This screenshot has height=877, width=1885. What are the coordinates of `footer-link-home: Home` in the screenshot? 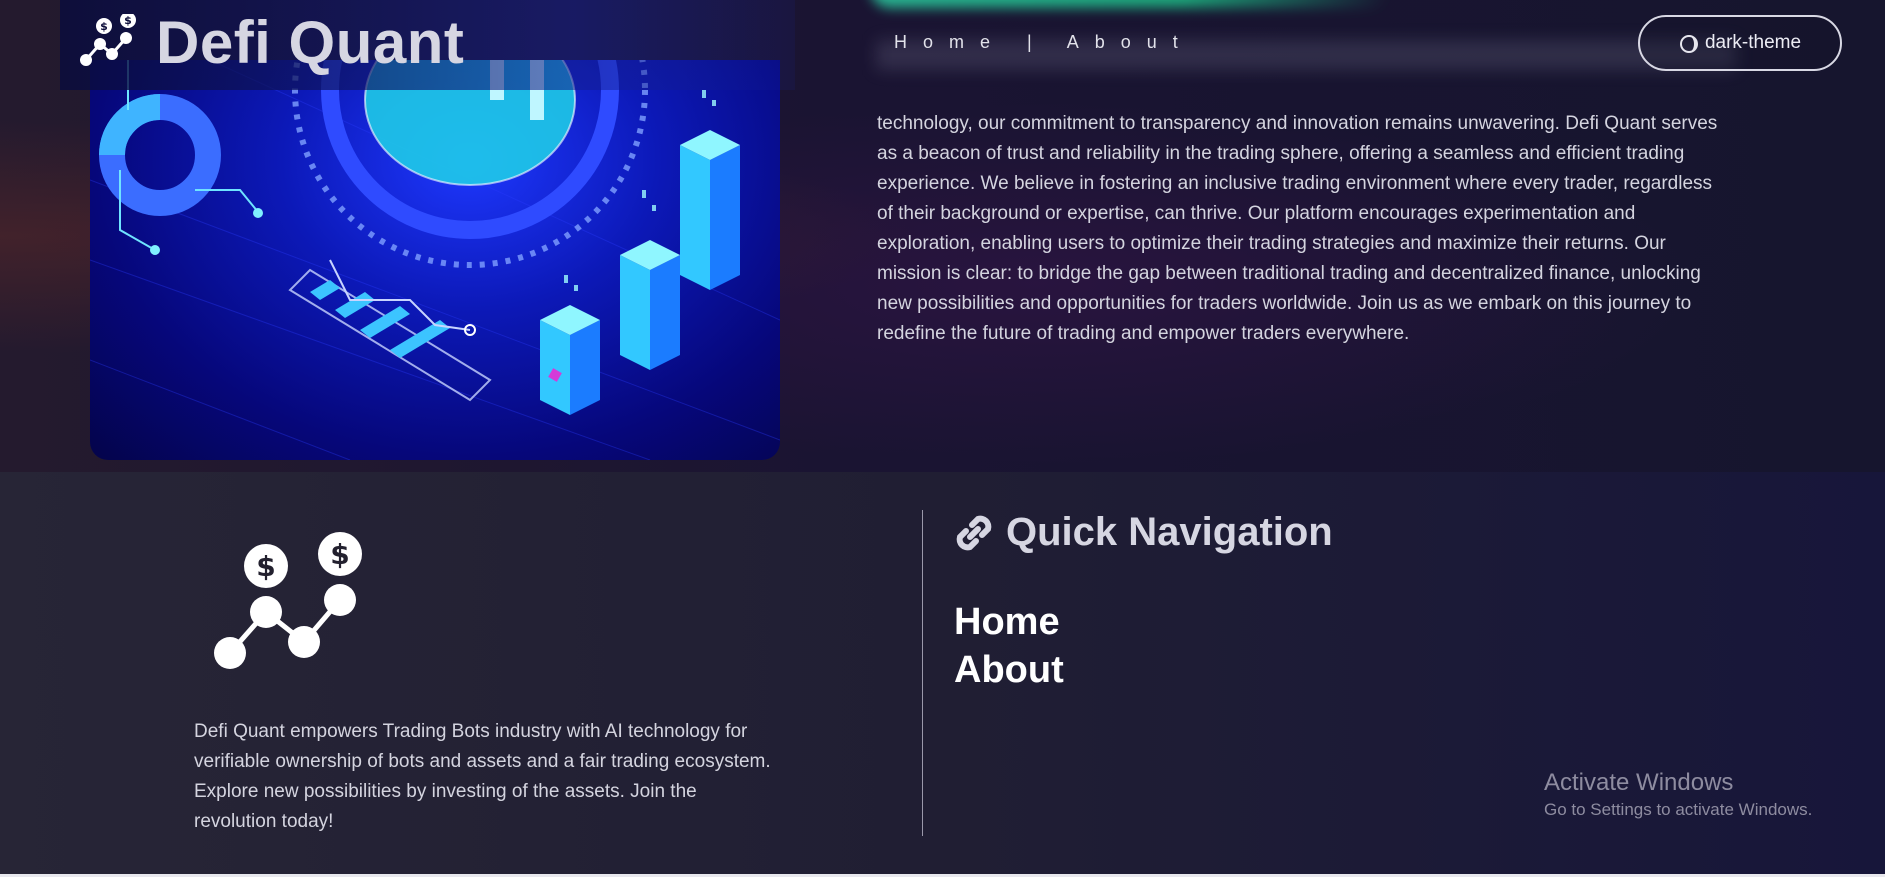 It's located at (1009, 622).